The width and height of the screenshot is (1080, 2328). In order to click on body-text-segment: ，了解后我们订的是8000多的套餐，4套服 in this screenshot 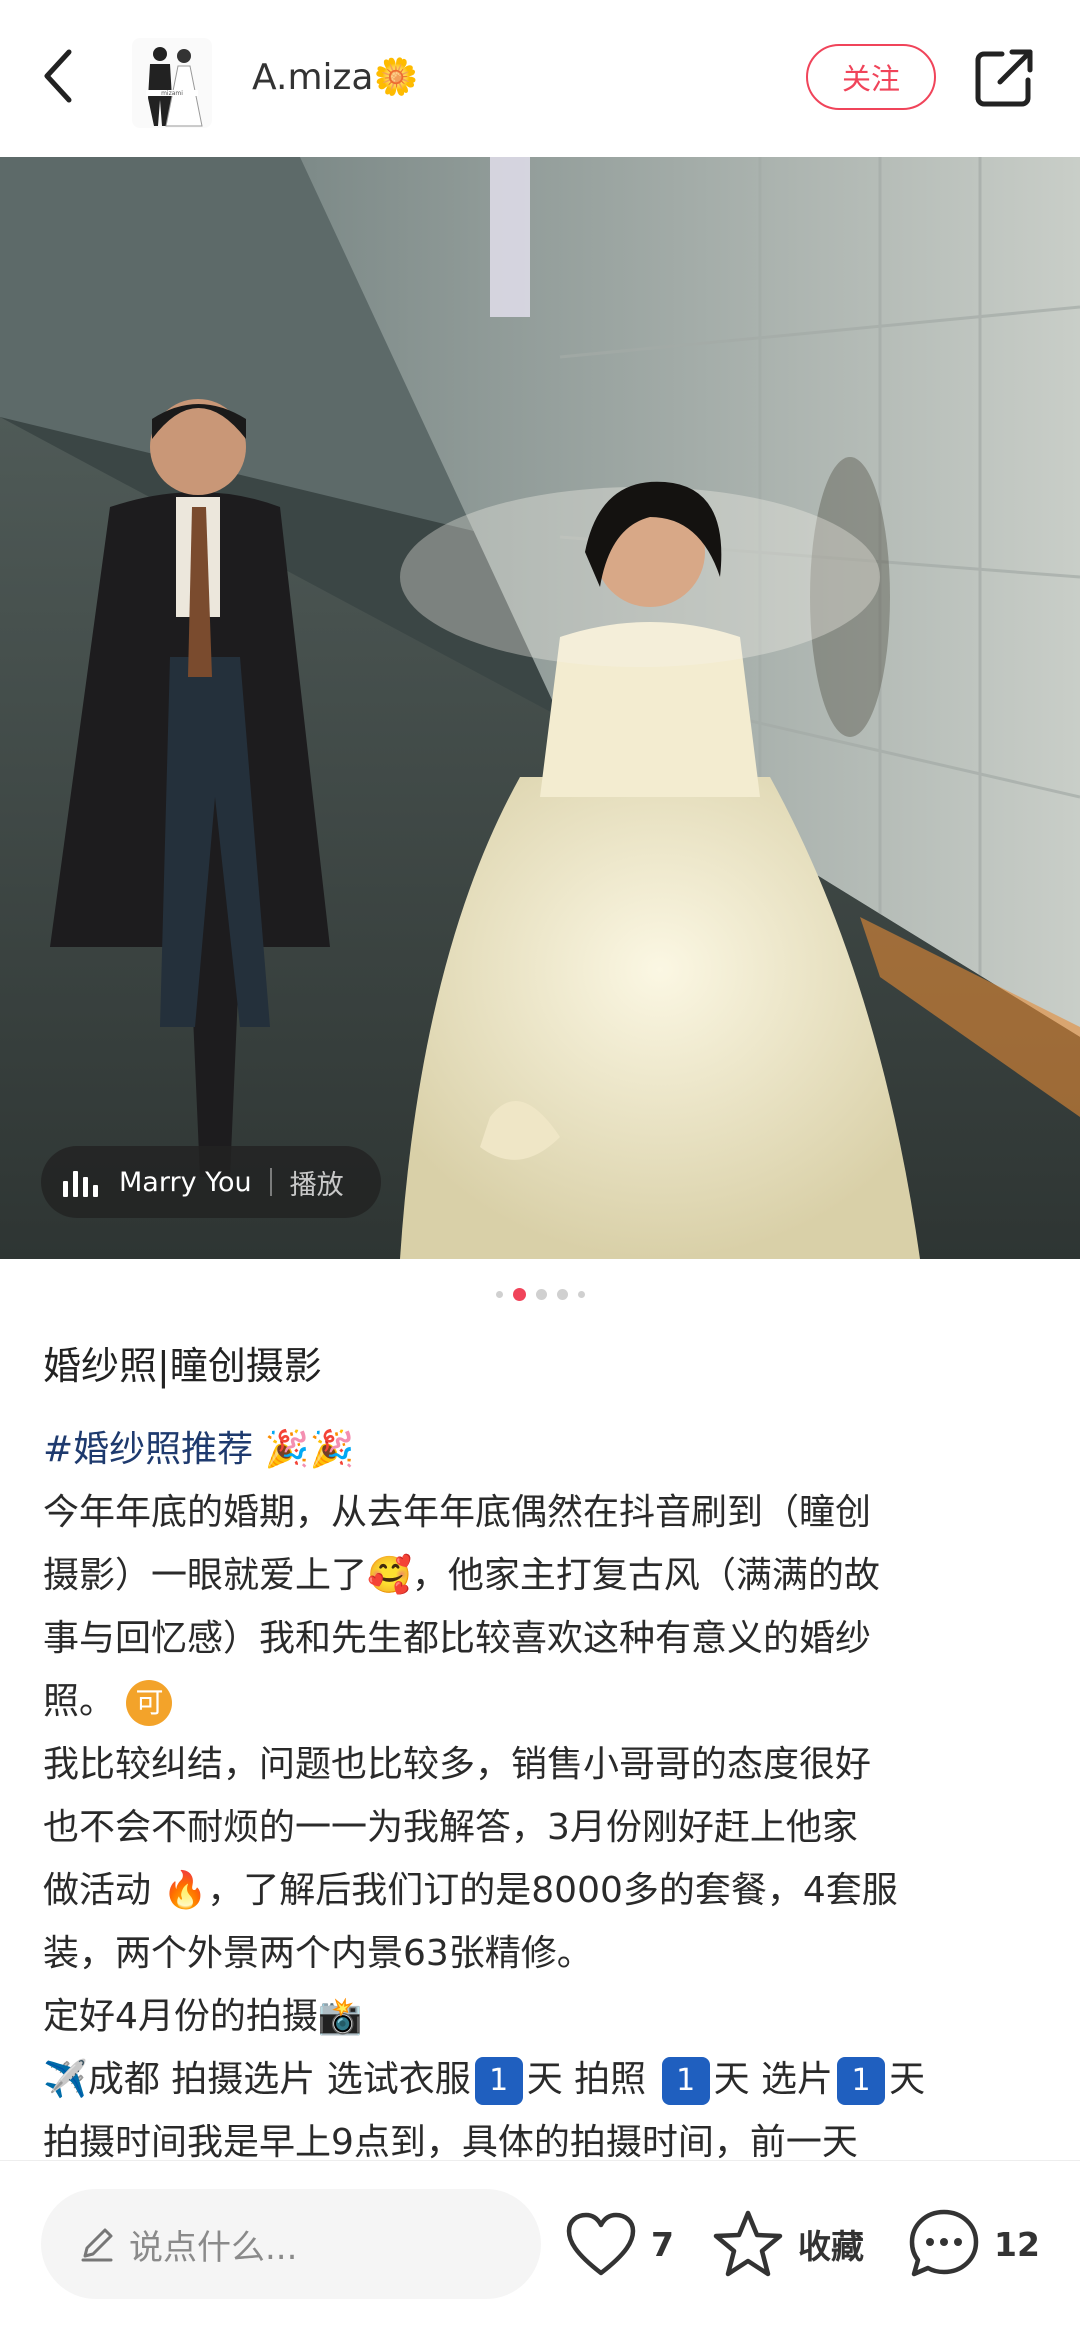, I will do `click(552, 1890)`.